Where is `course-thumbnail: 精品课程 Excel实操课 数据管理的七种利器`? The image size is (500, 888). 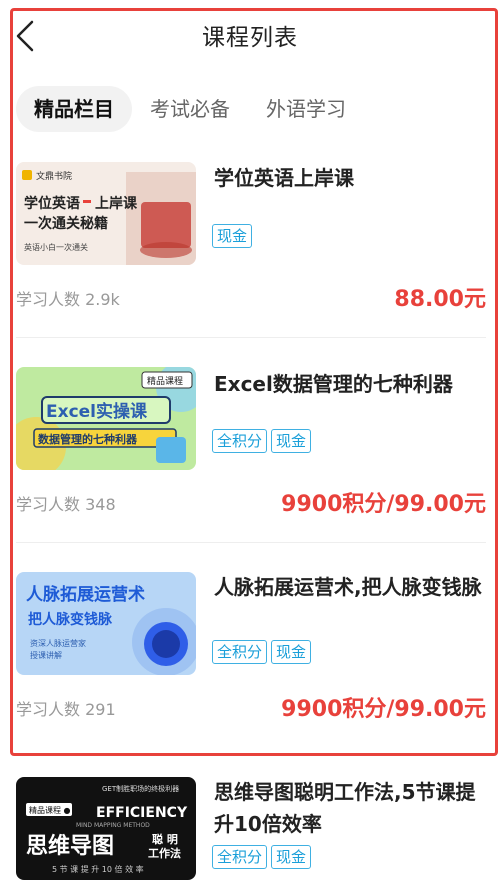 course-thumbnail: 精品课程 Excel实操课 数据管理的七种利器 is located at coordinates (106, 418).